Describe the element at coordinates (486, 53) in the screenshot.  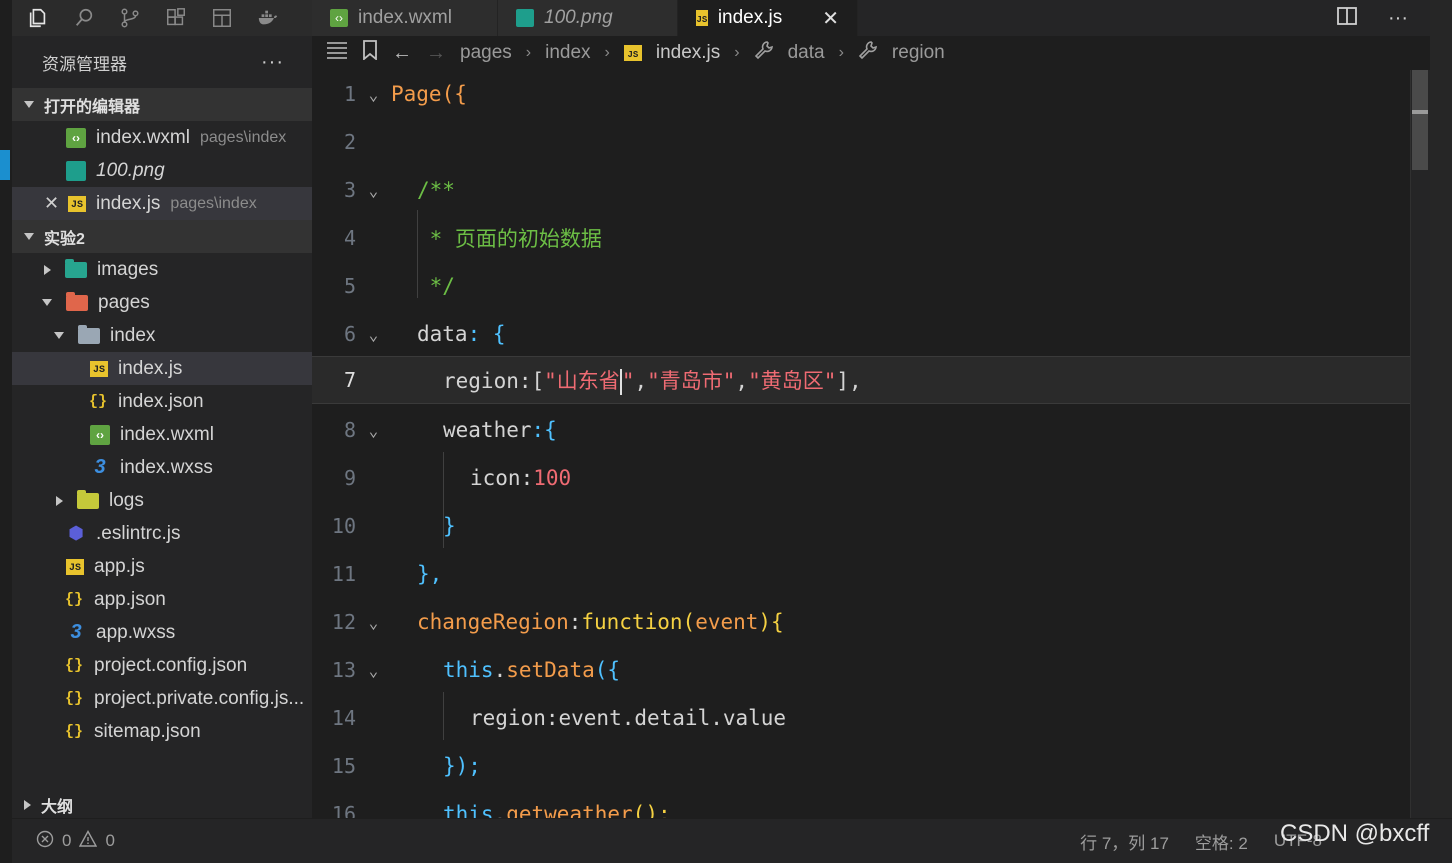
I see `breadcrumb-item: pages` at that location.